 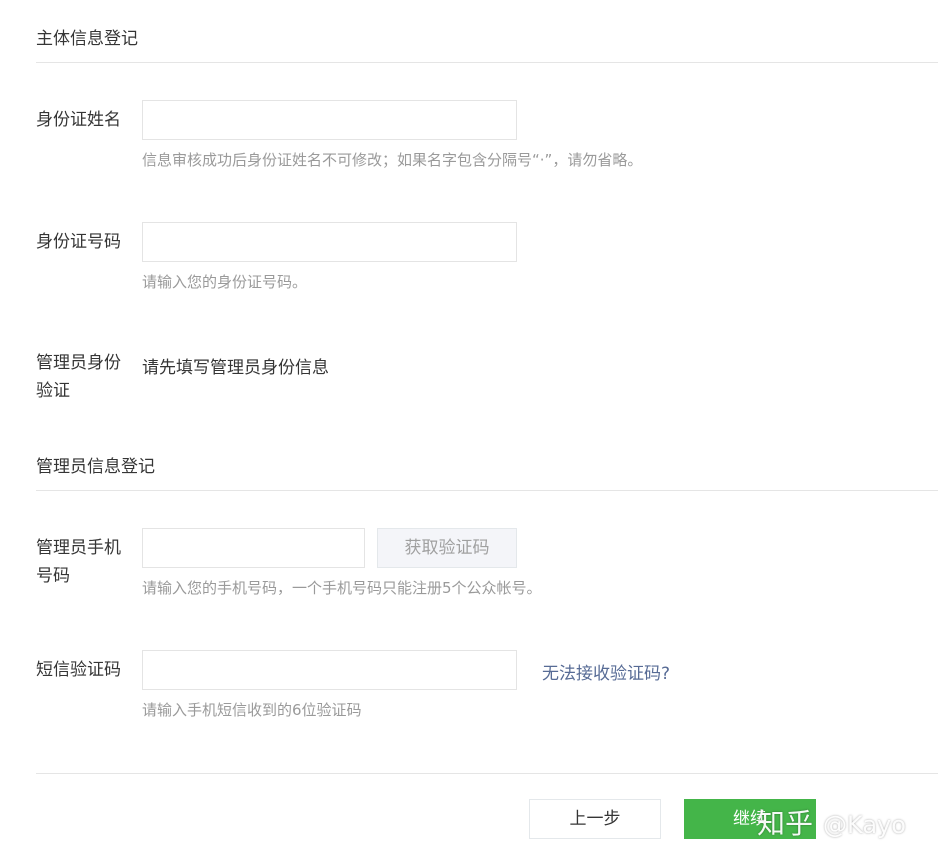 What do you see at coordinates (78, 242) in the screenshot?
I see `id-number-label: 身份证号码` at bounding box center [78, 242].